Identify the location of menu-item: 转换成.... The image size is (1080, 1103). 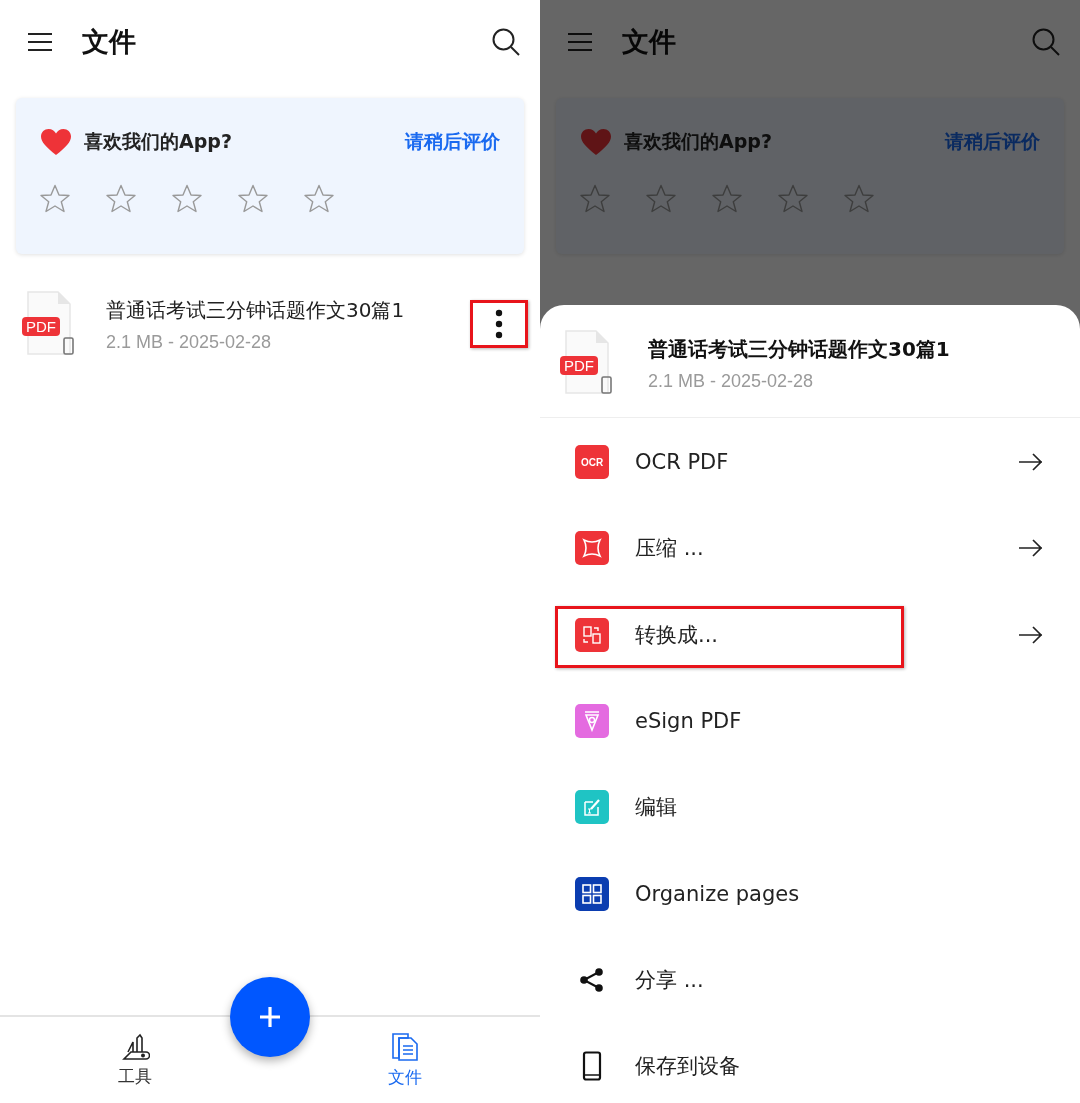
(826, 634).